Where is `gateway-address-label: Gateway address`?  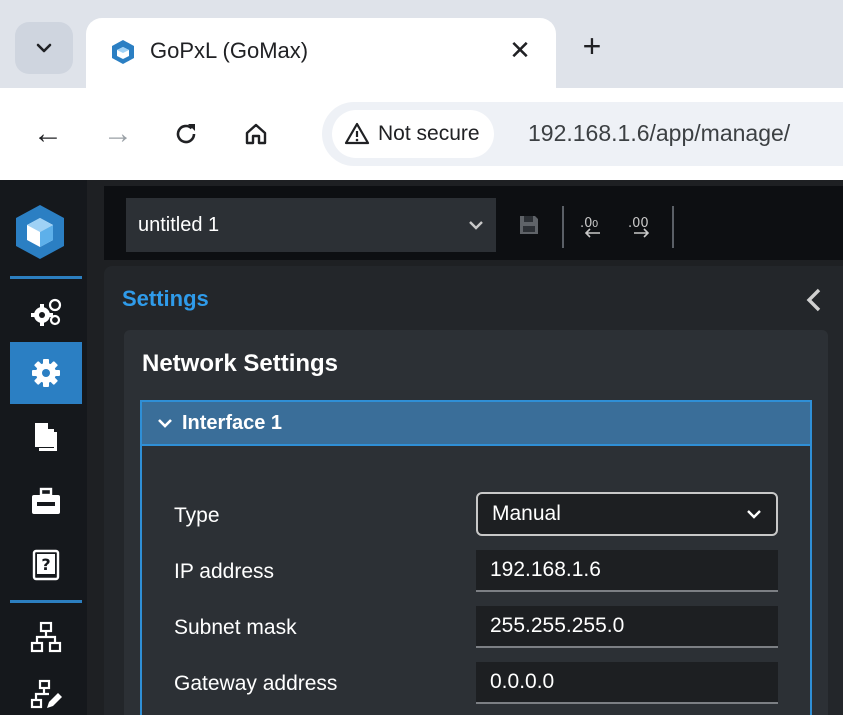
gateway-address-label: Gateway address is located at coordinates (256, 683).